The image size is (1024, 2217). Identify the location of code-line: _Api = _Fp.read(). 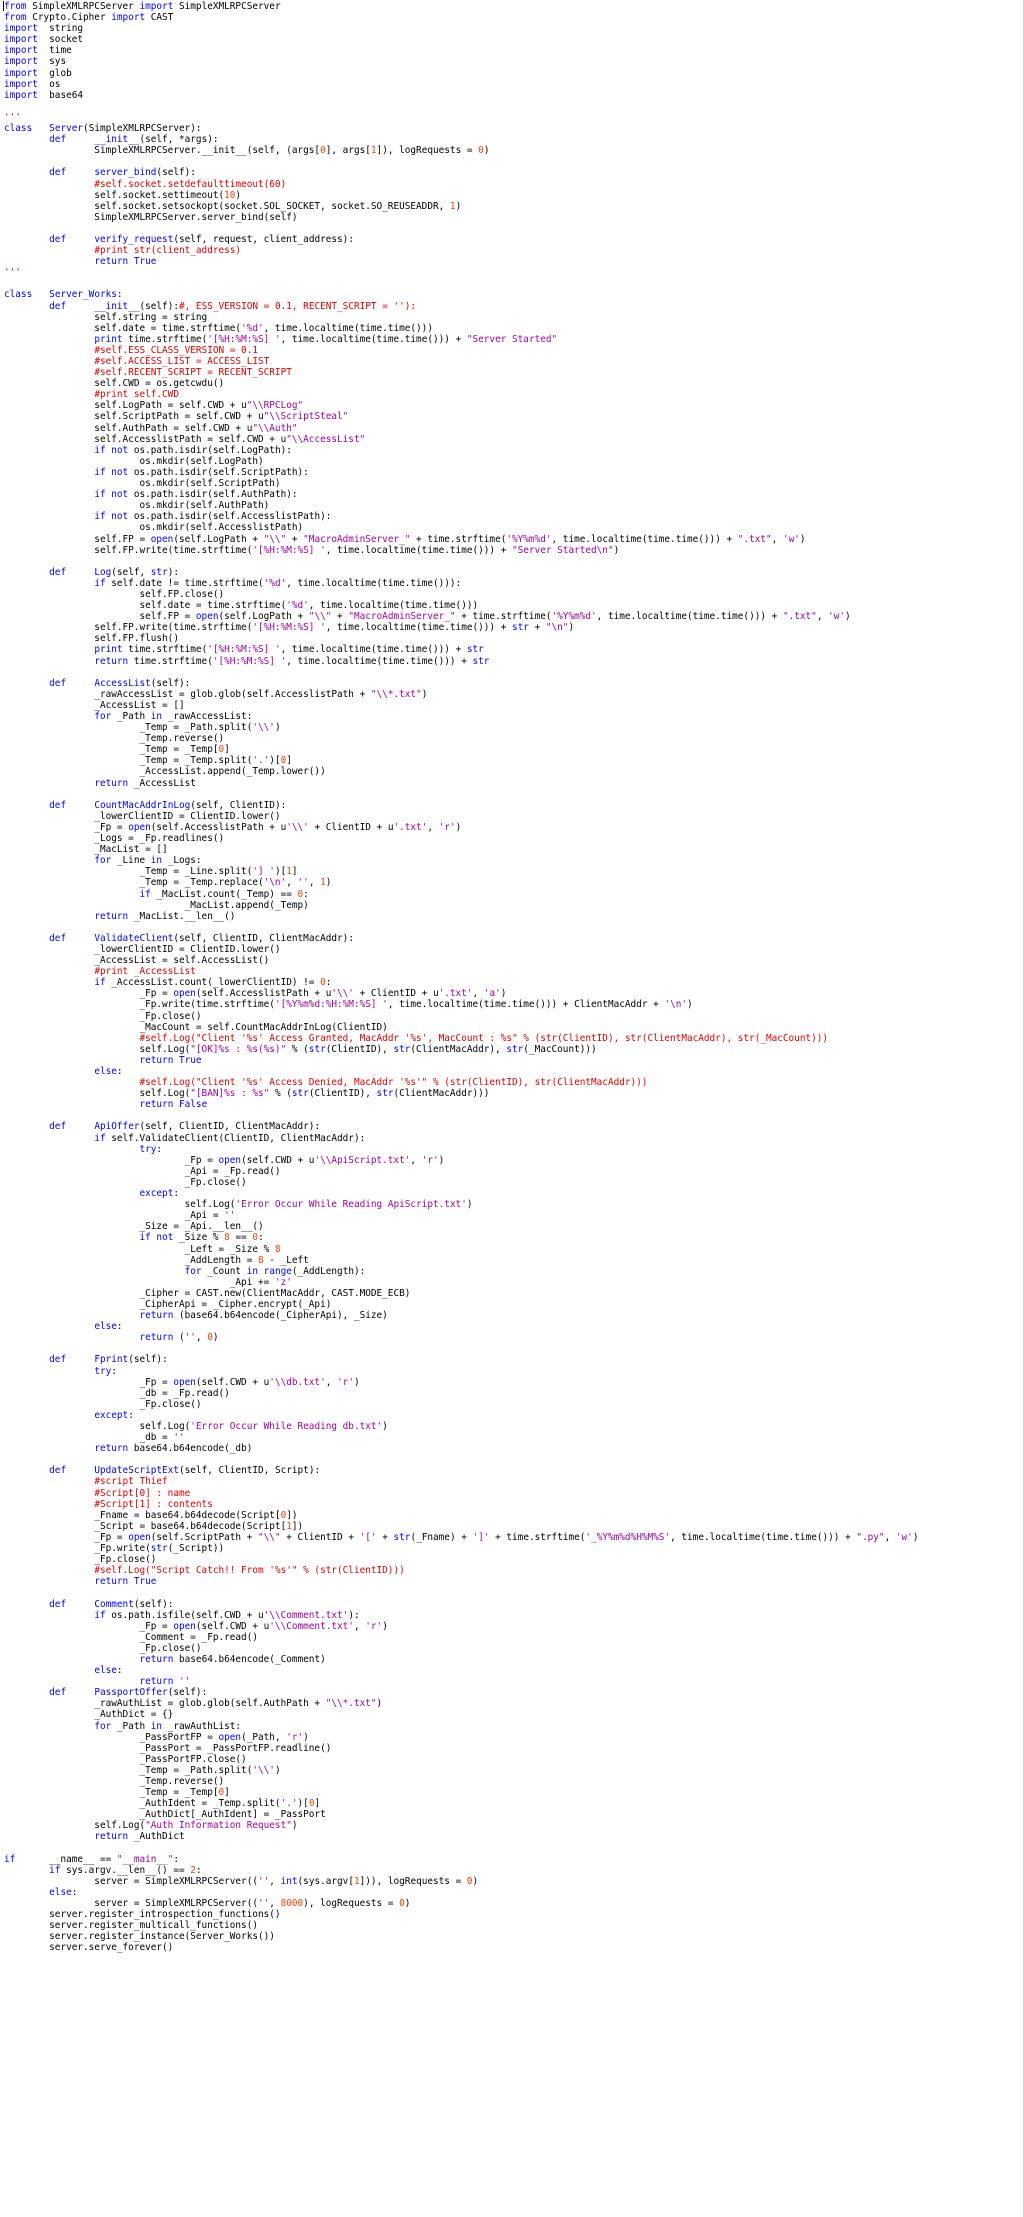
(142, 1171).